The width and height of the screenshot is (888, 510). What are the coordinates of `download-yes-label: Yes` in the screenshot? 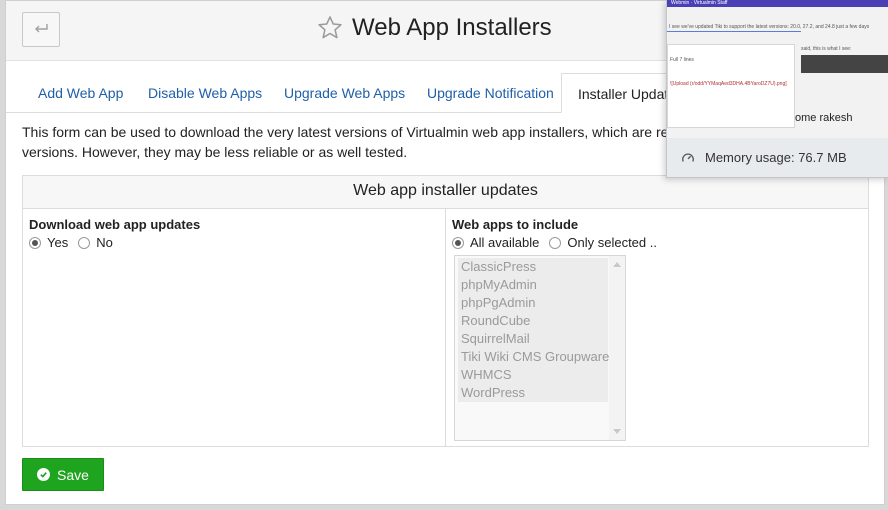 It's located at (57, 242).